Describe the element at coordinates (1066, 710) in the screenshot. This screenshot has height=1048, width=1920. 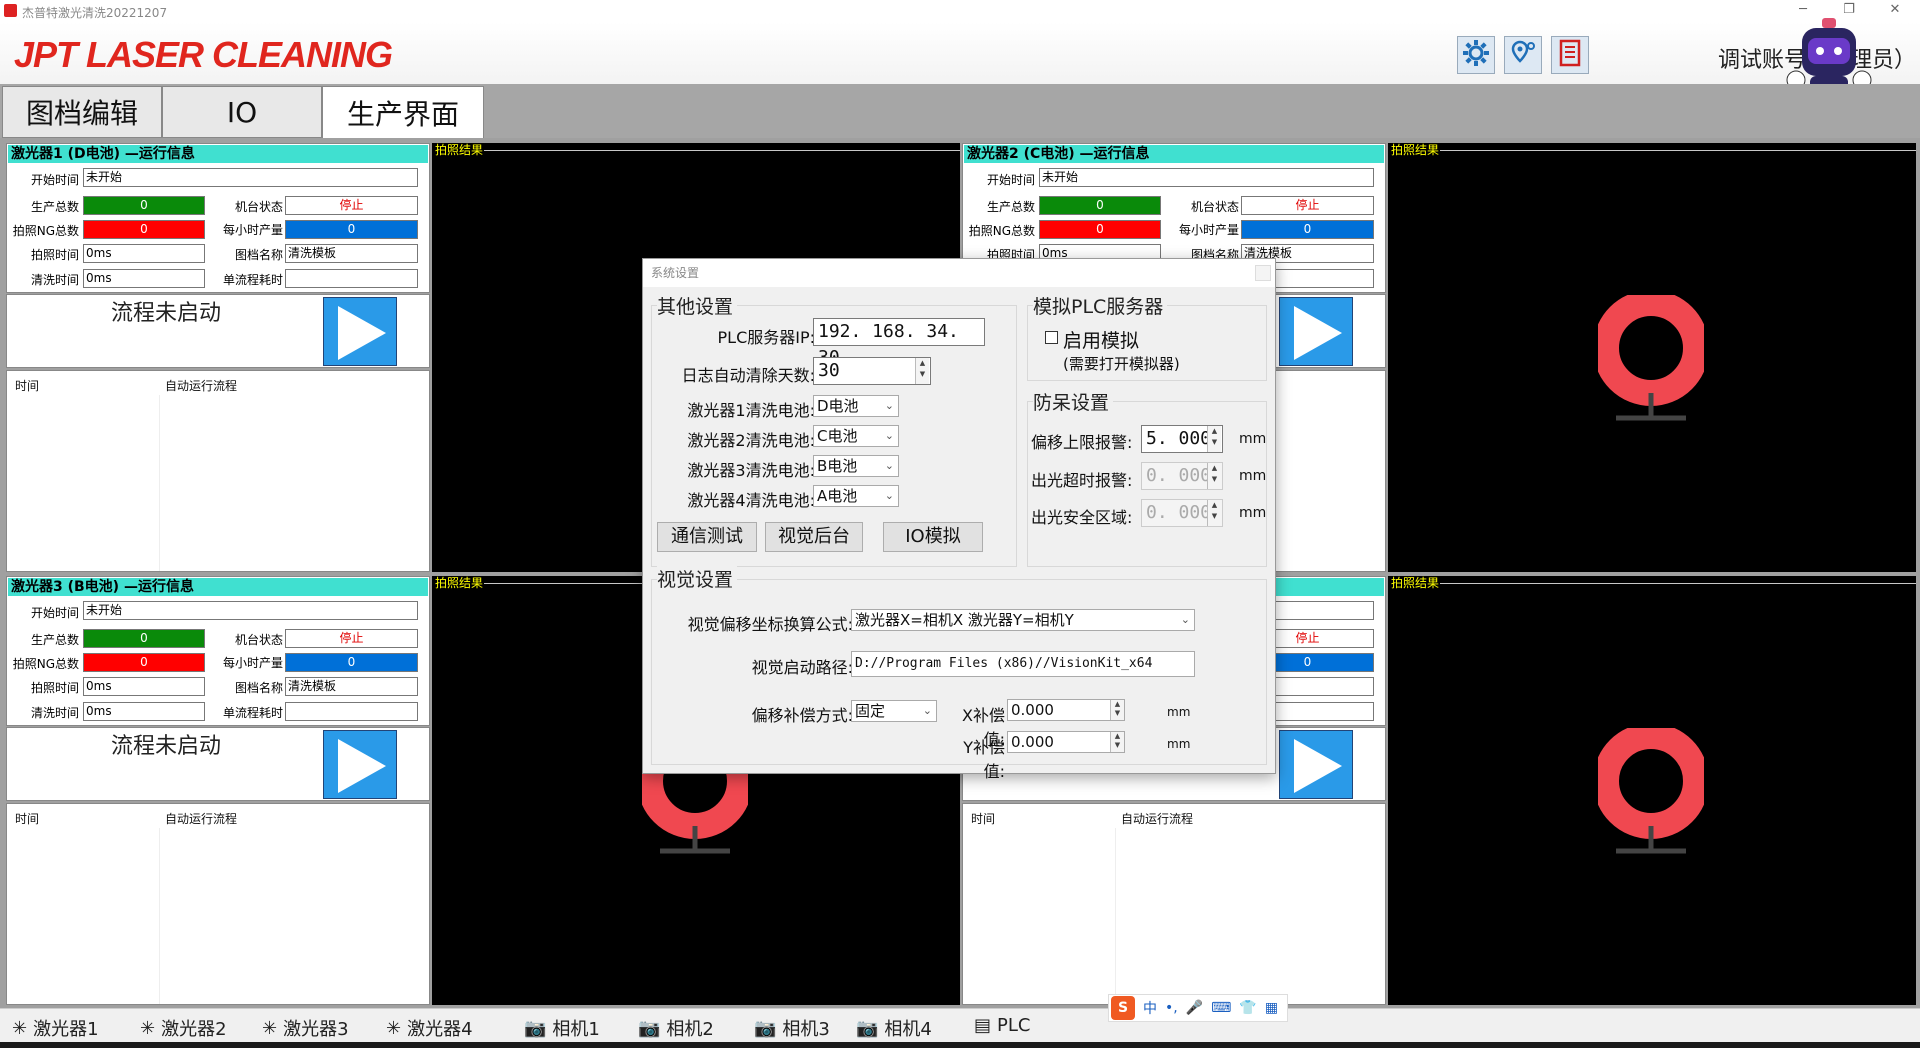
I see `x-comp-input: 0.000` at that location.